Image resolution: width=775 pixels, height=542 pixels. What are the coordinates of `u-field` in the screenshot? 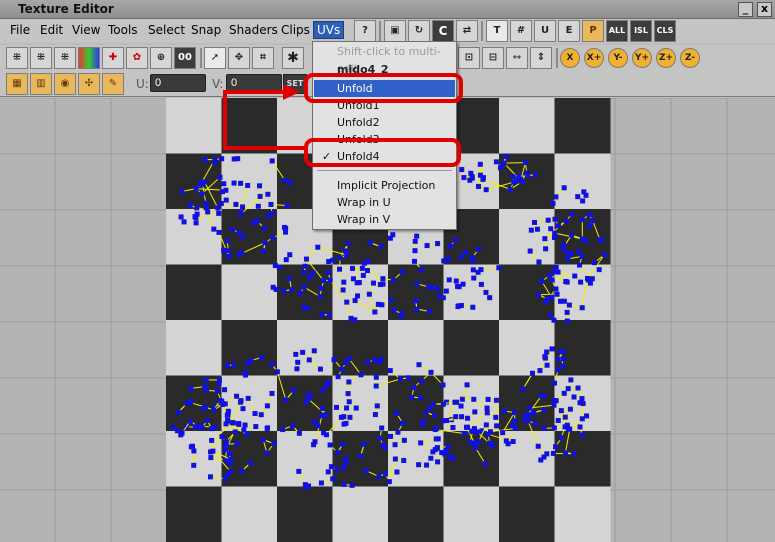 It's located at (178, 83).